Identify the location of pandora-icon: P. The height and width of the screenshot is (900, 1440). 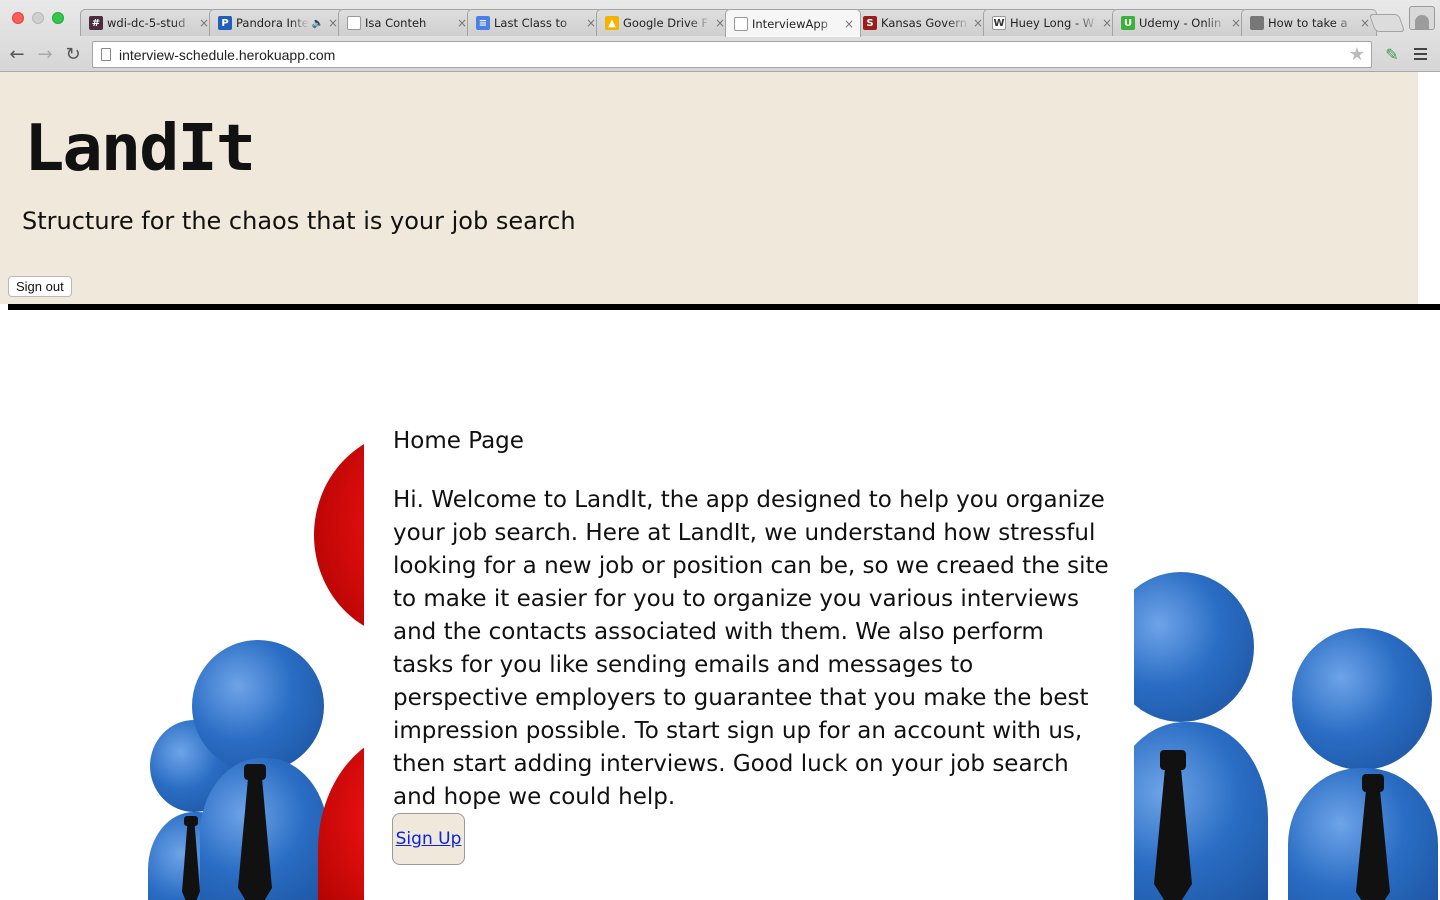
(225, 23).